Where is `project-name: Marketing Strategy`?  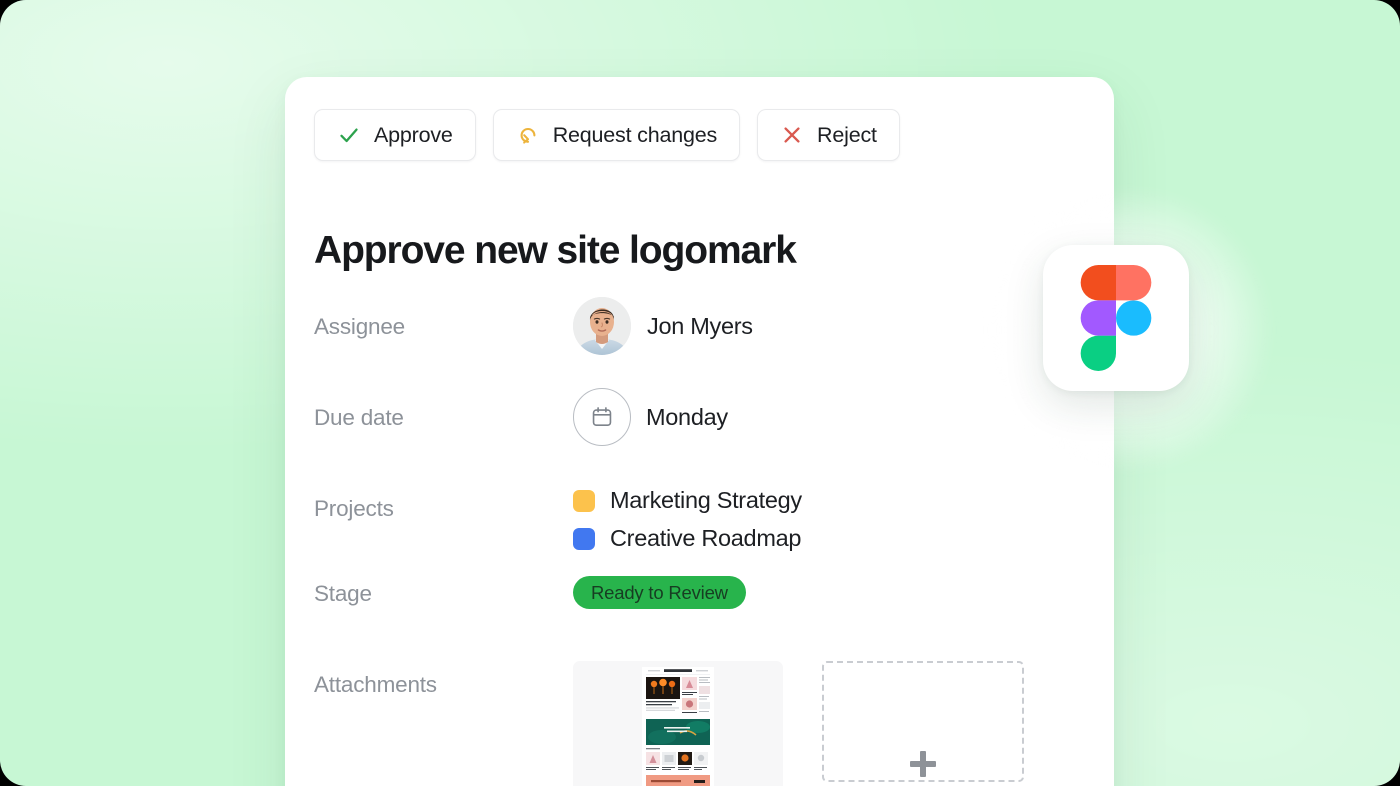 project-name: Marketing Strategy is located at coordinates (706, 500).